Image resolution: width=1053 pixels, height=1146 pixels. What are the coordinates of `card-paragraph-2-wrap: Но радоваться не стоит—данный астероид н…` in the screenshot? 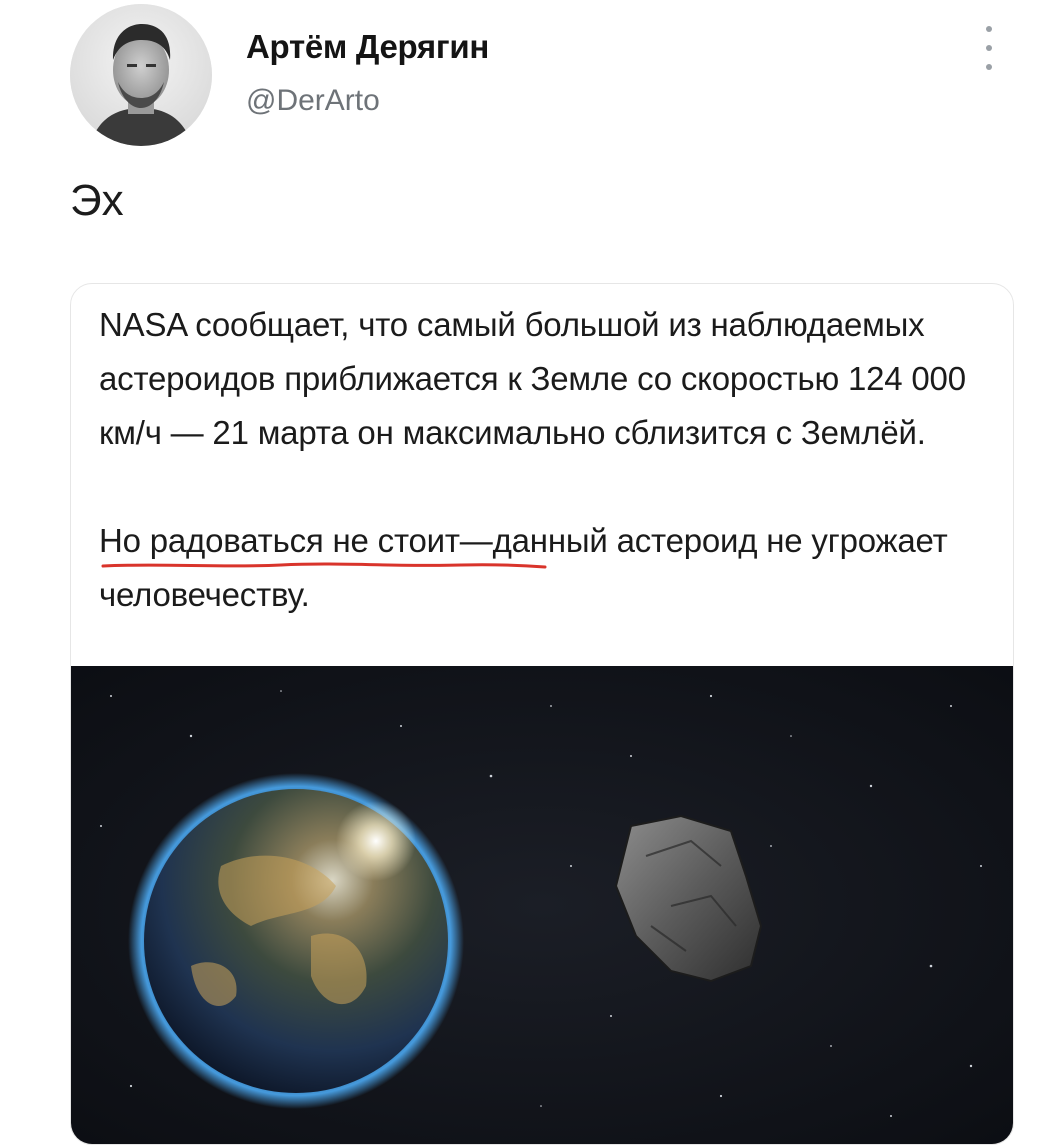 It's located at (544, 568).